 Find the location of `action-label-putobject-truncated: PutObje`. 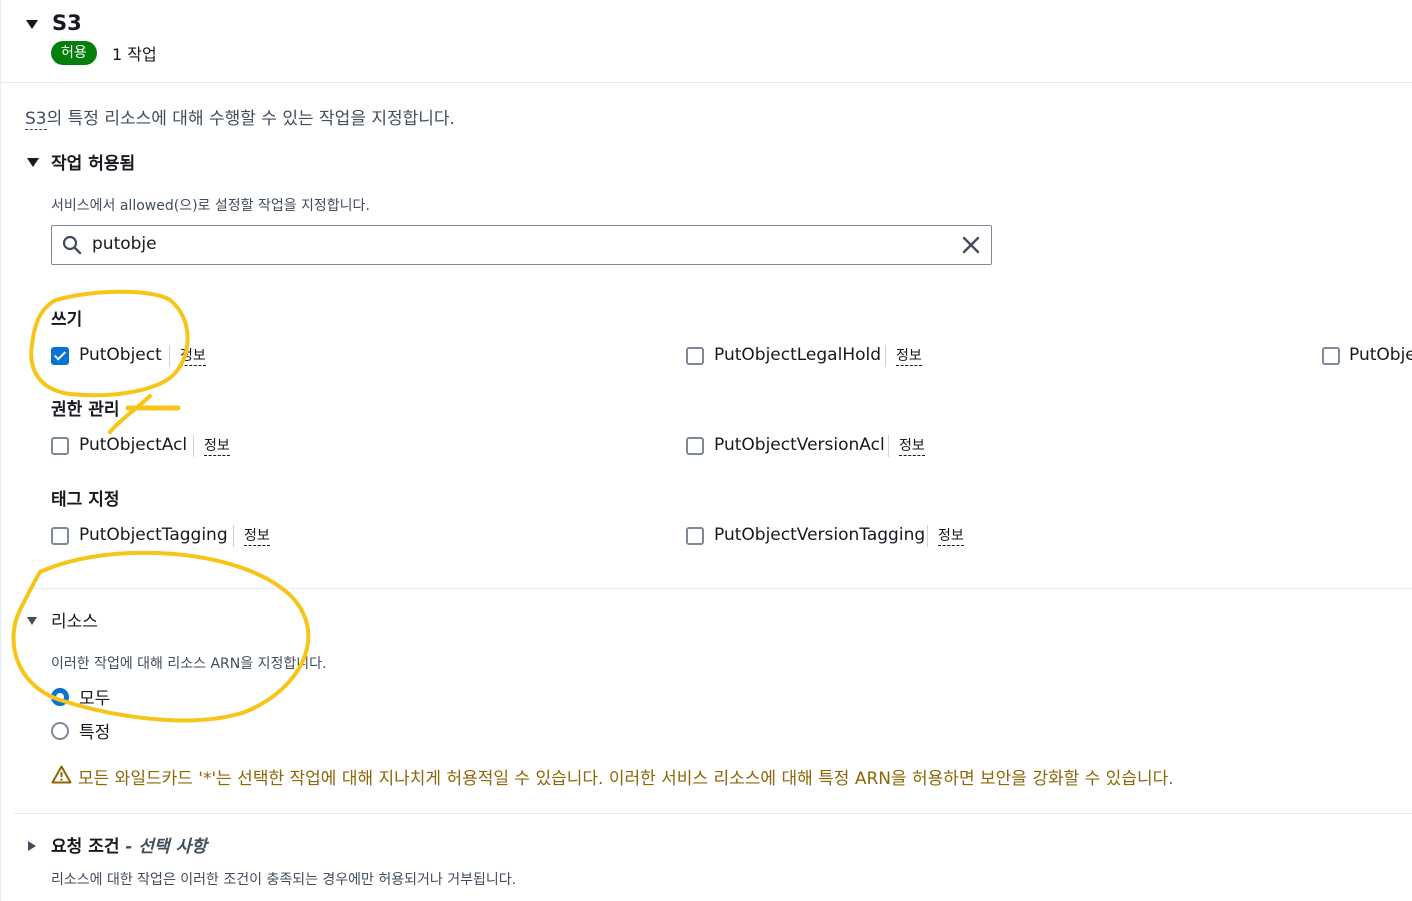

action-label-putobject-truncated: PutObje is located at coordinates (1380, 355).